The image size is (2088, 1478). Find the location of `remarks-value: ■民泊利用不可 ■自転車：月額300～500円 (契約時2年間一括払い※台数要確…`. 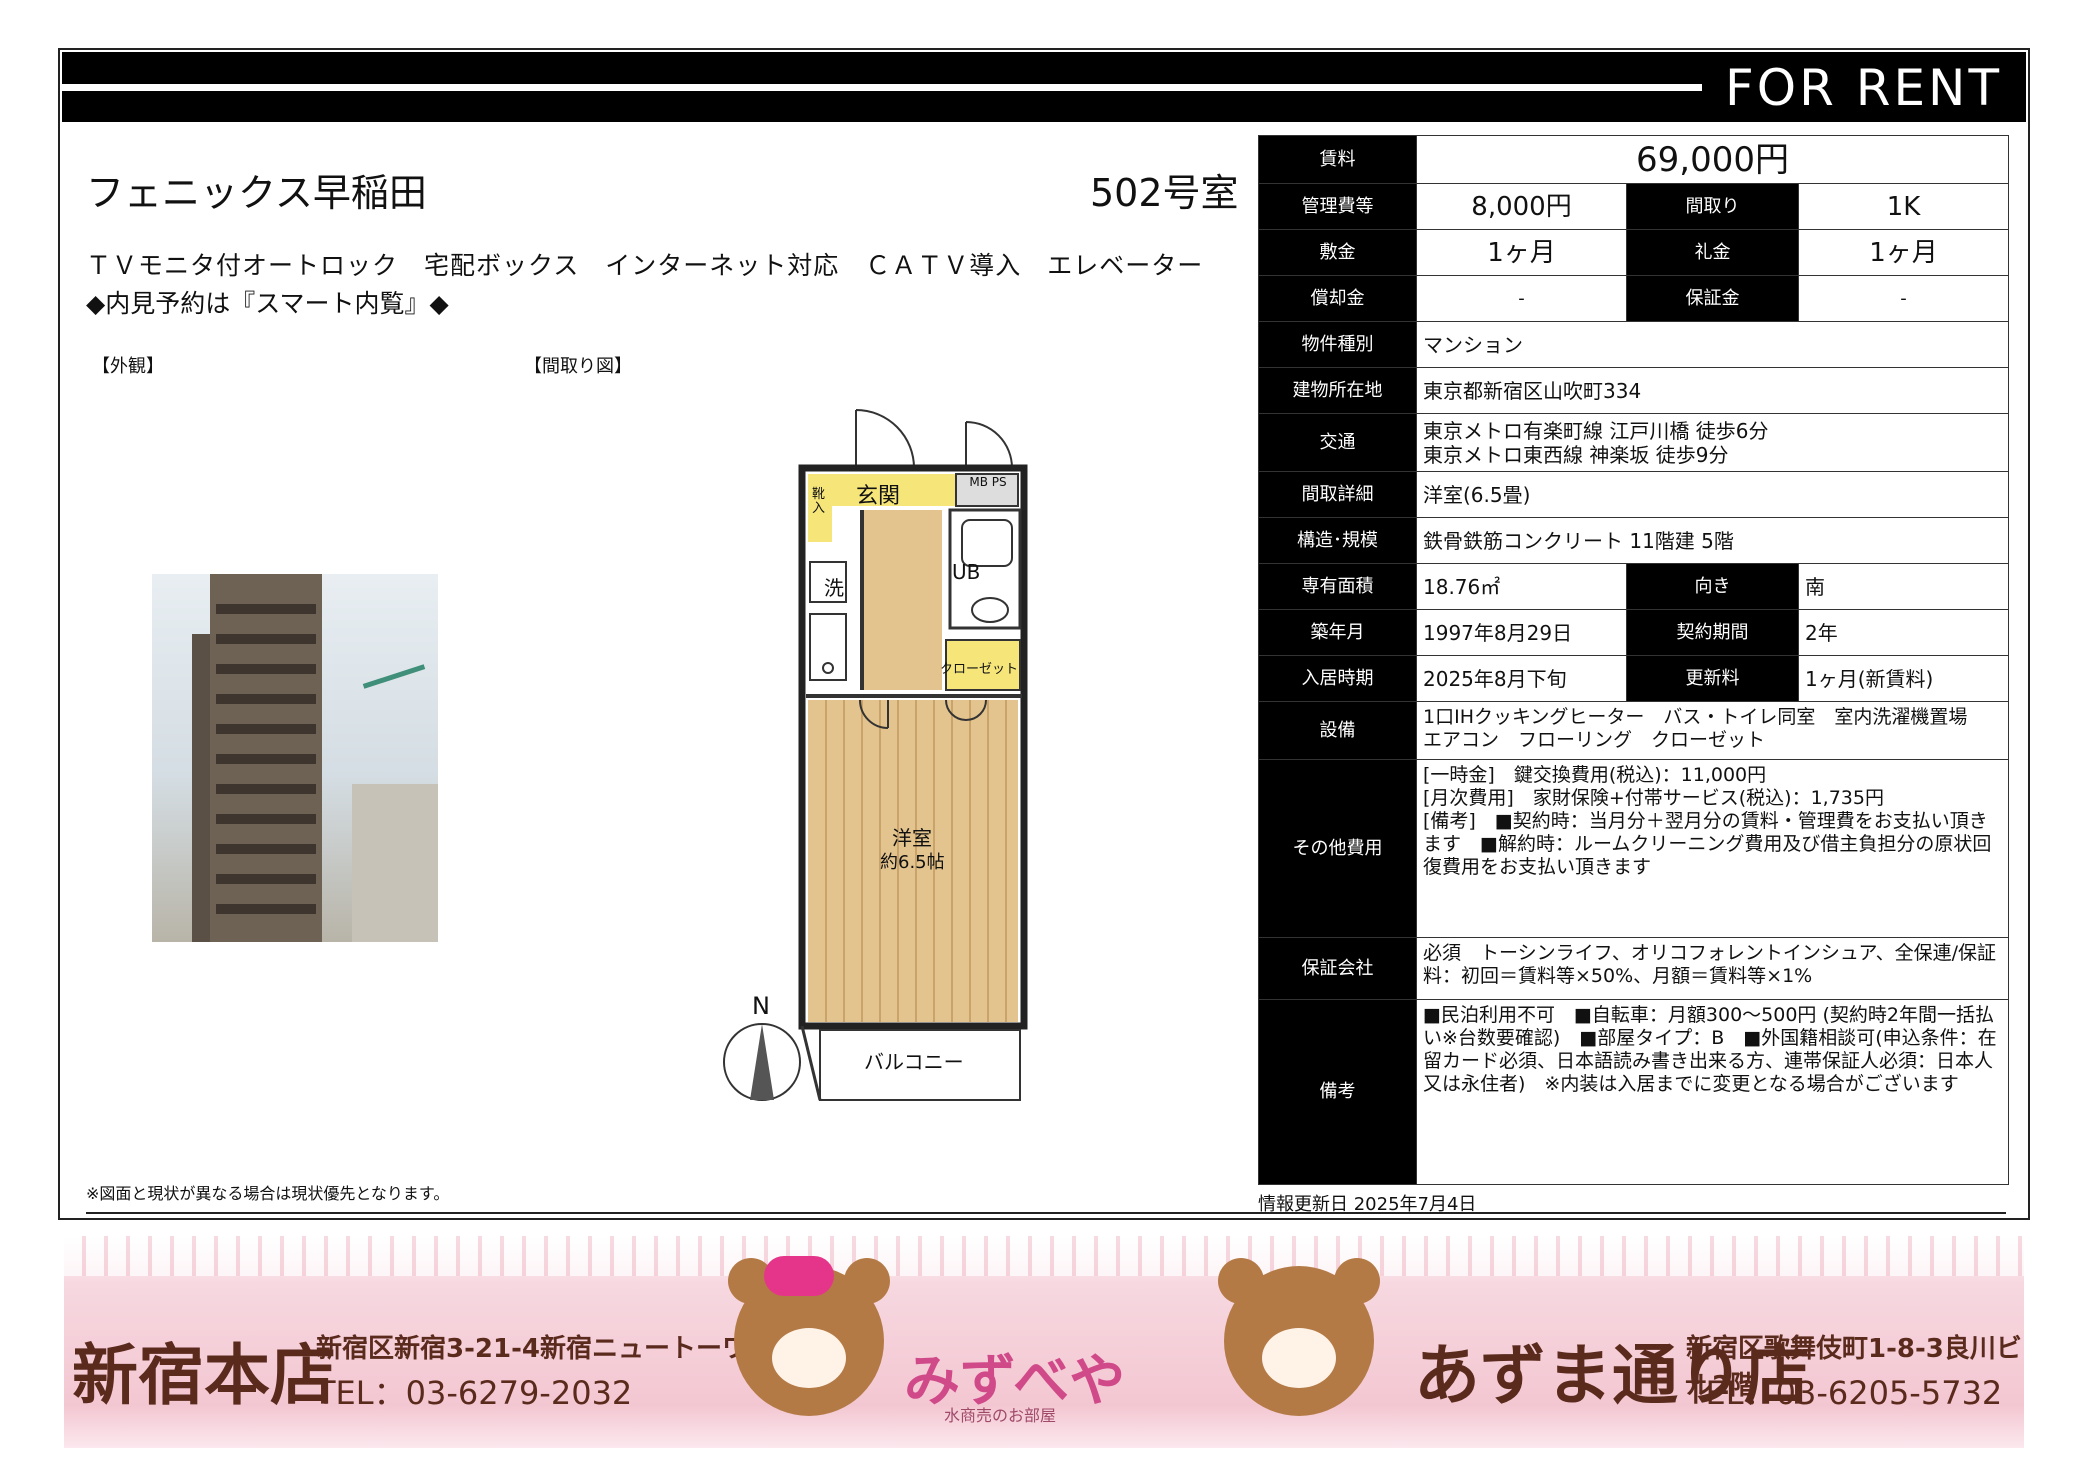

remarks-value: ■民泊利用不可 ■自転車：月額300～500円 (契約時2年間一括払い※台数要確… is located at coordinates (1712, 1092).